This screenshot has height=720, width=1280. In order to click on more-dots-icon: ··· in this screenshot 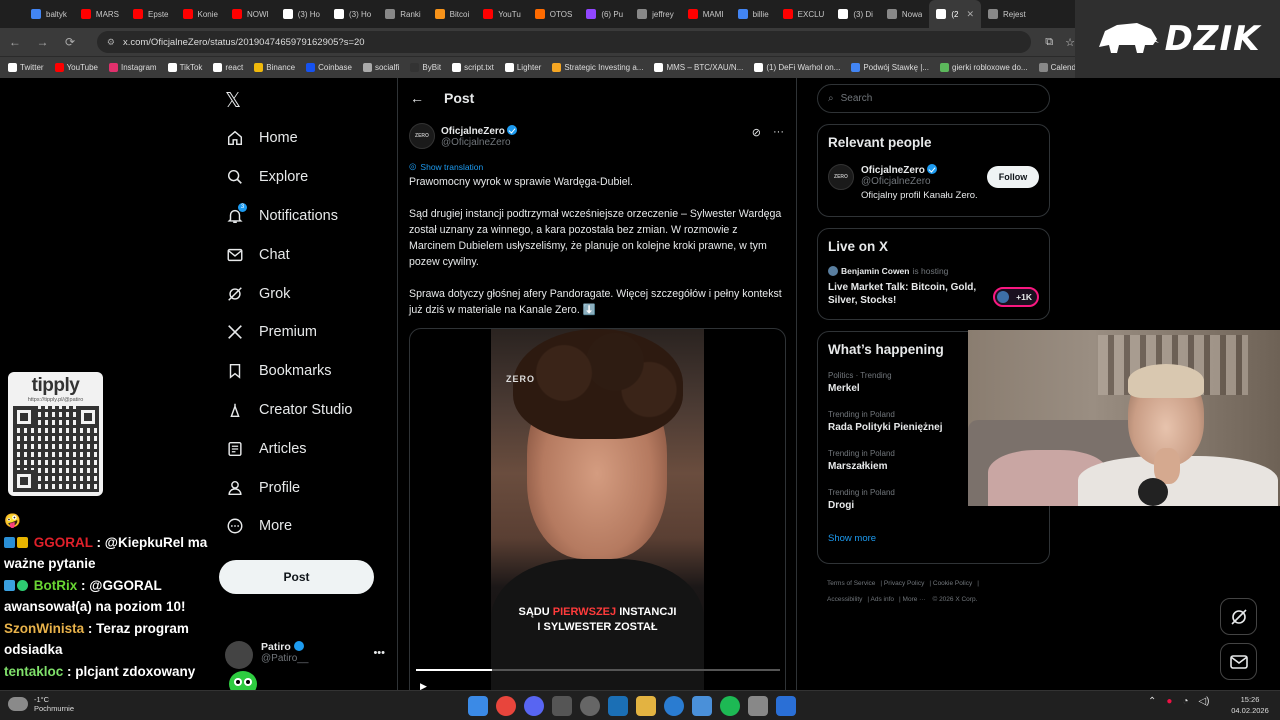, I will do `click(778, 132)`.